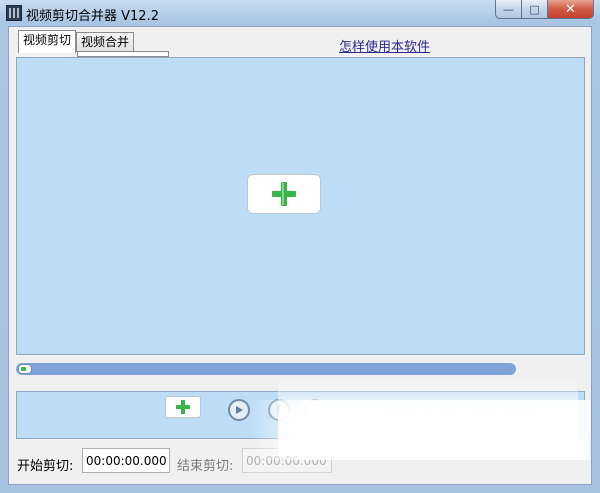 This screenshot has height=493, width=600. I want to click on tab-video-cut: 视频剪切, so click(47, 41).